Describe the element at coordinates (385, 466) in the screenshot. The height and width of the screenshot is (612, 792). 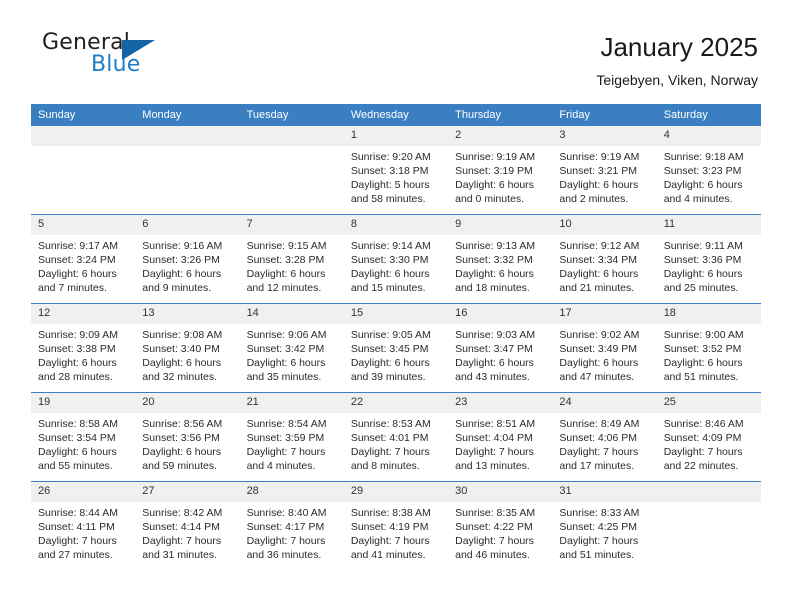
I see `day-daylight-line2-text: and 8 minutes.` at that location.